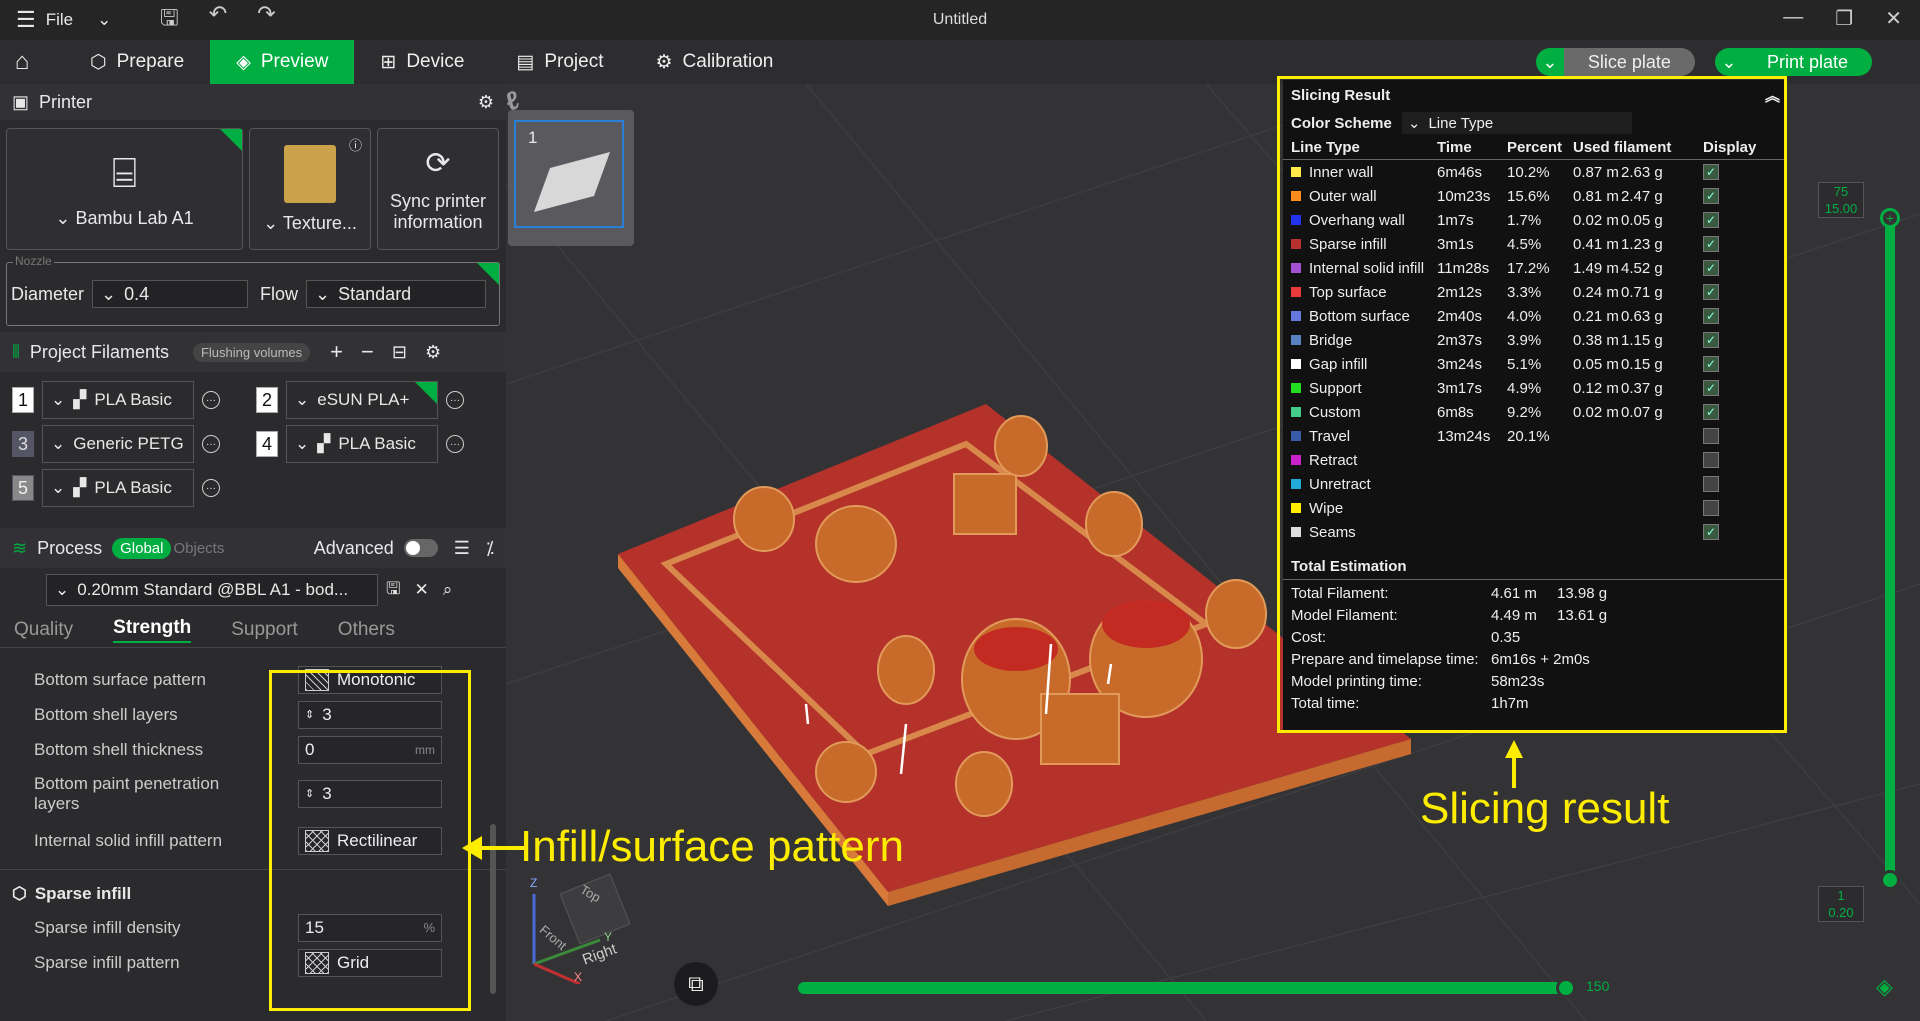 The height and width of the screenshot is (1021, 1920). What do you see at coordinates (83, 893) in the screenshot?
I see `section-title: Sparse infill` at bounding box center [83, 893].